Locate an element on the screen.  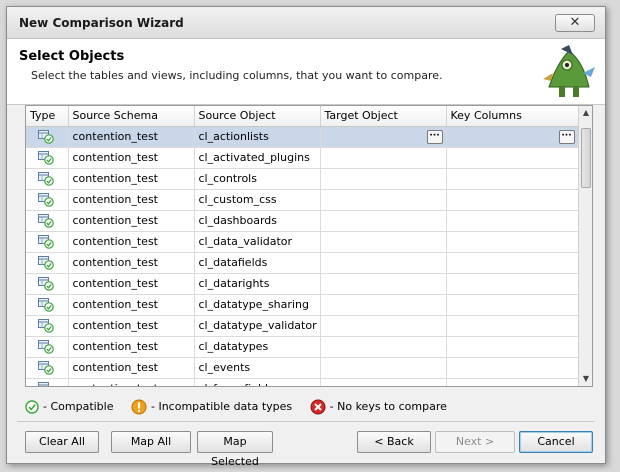
map-selected-button: Map Selected is located at coordinates (235, 449).